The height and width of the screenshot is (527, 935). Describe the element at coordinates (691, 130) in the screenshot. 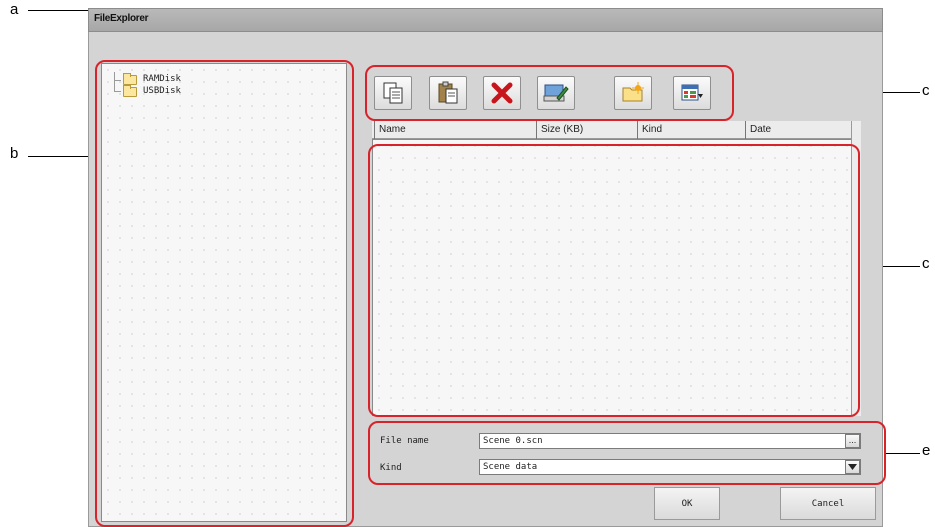

I see `column-kind: Kind` at that location.